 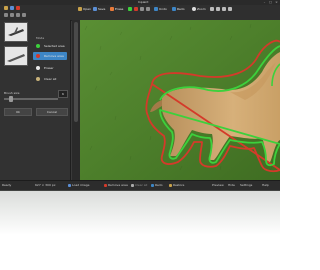 I want to click on fit-window-icon, so click(x=224, y=9).